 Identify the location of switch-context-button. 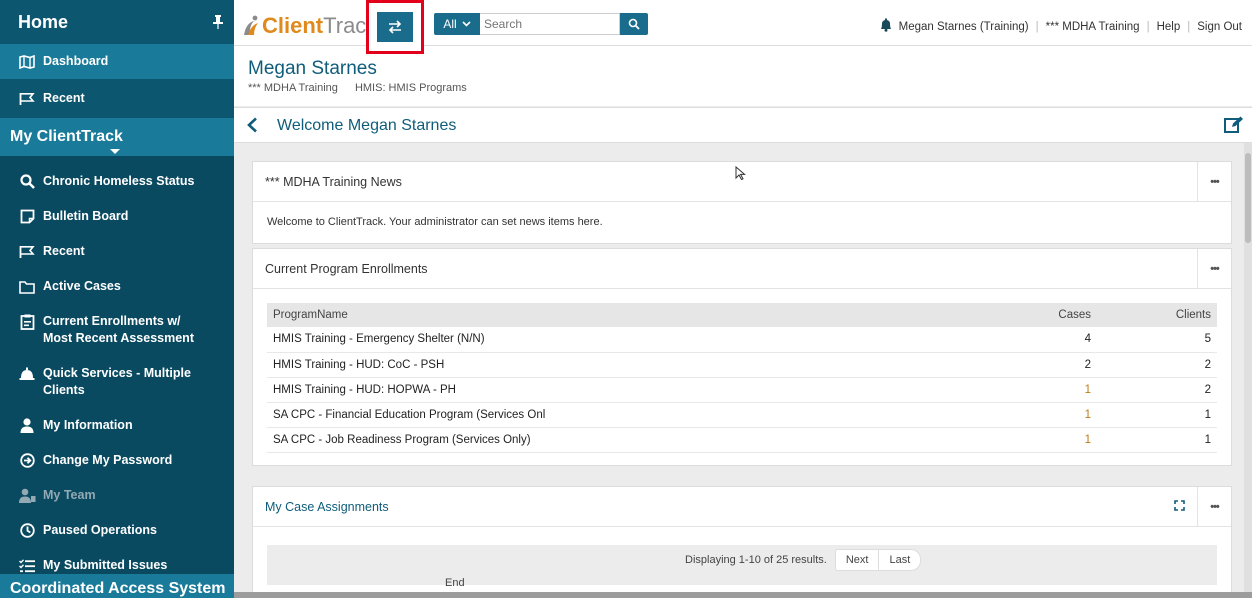
(395, 27).